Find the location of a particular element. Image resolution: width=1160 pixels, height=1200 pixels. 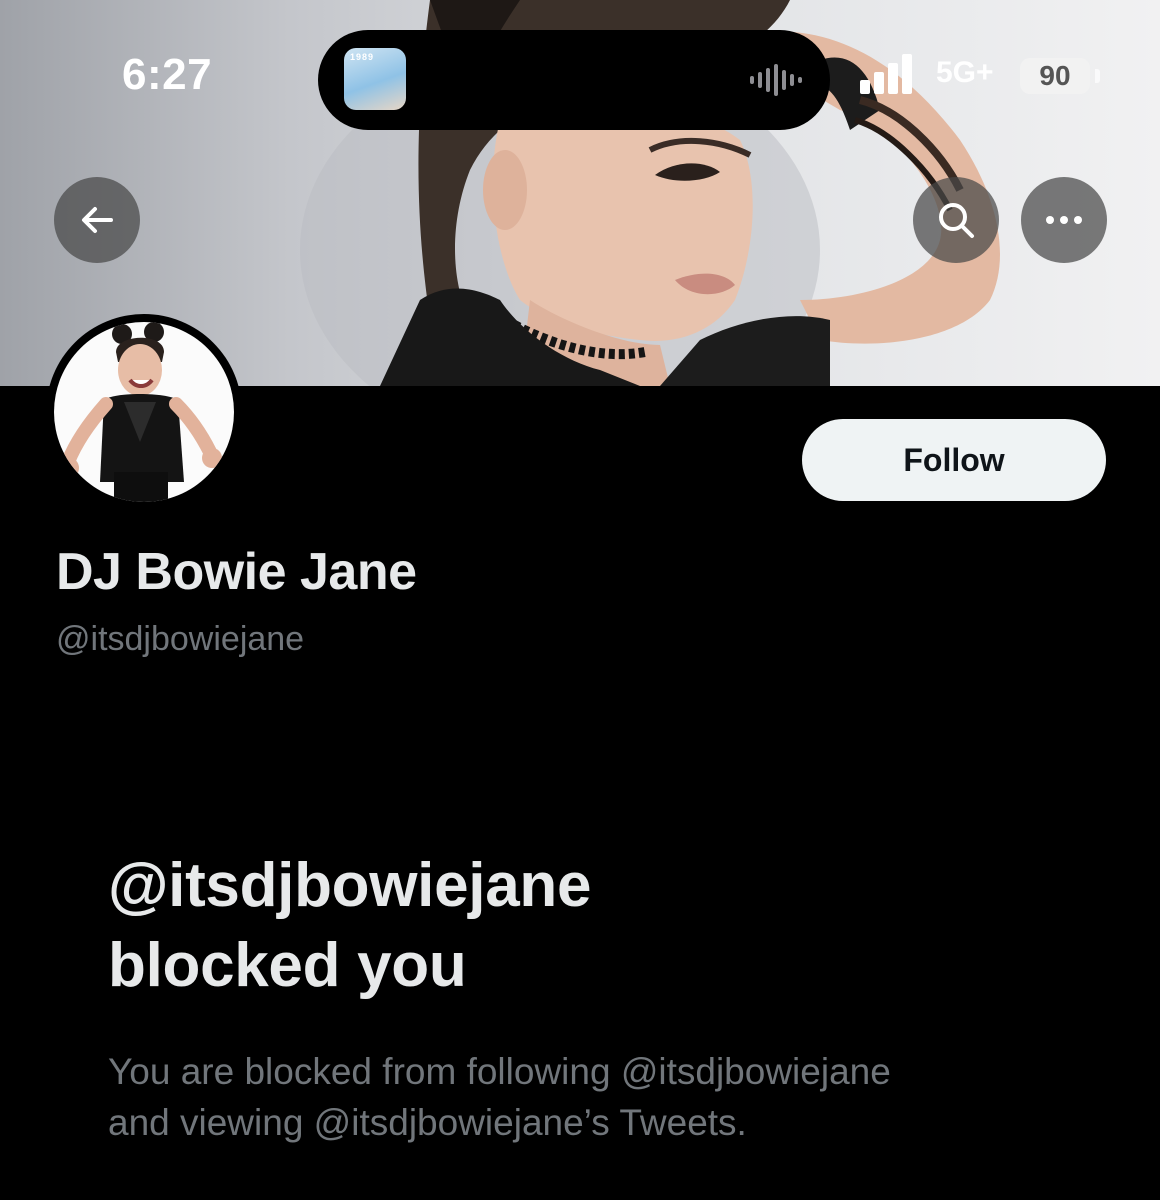

status-time: 6:27 is located at coordinates (167, 74).